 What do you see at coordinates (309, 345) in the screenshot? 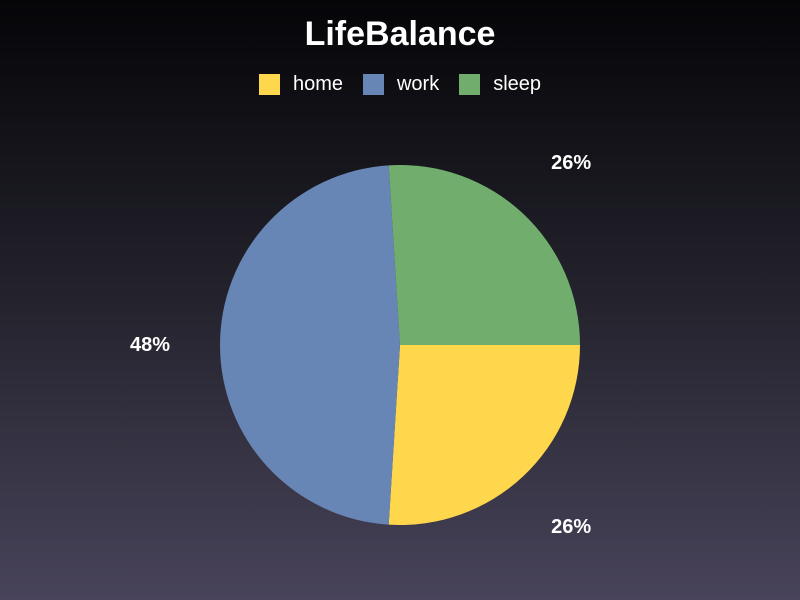
I see `pie-slice-work` at bounding box center [309, 345].